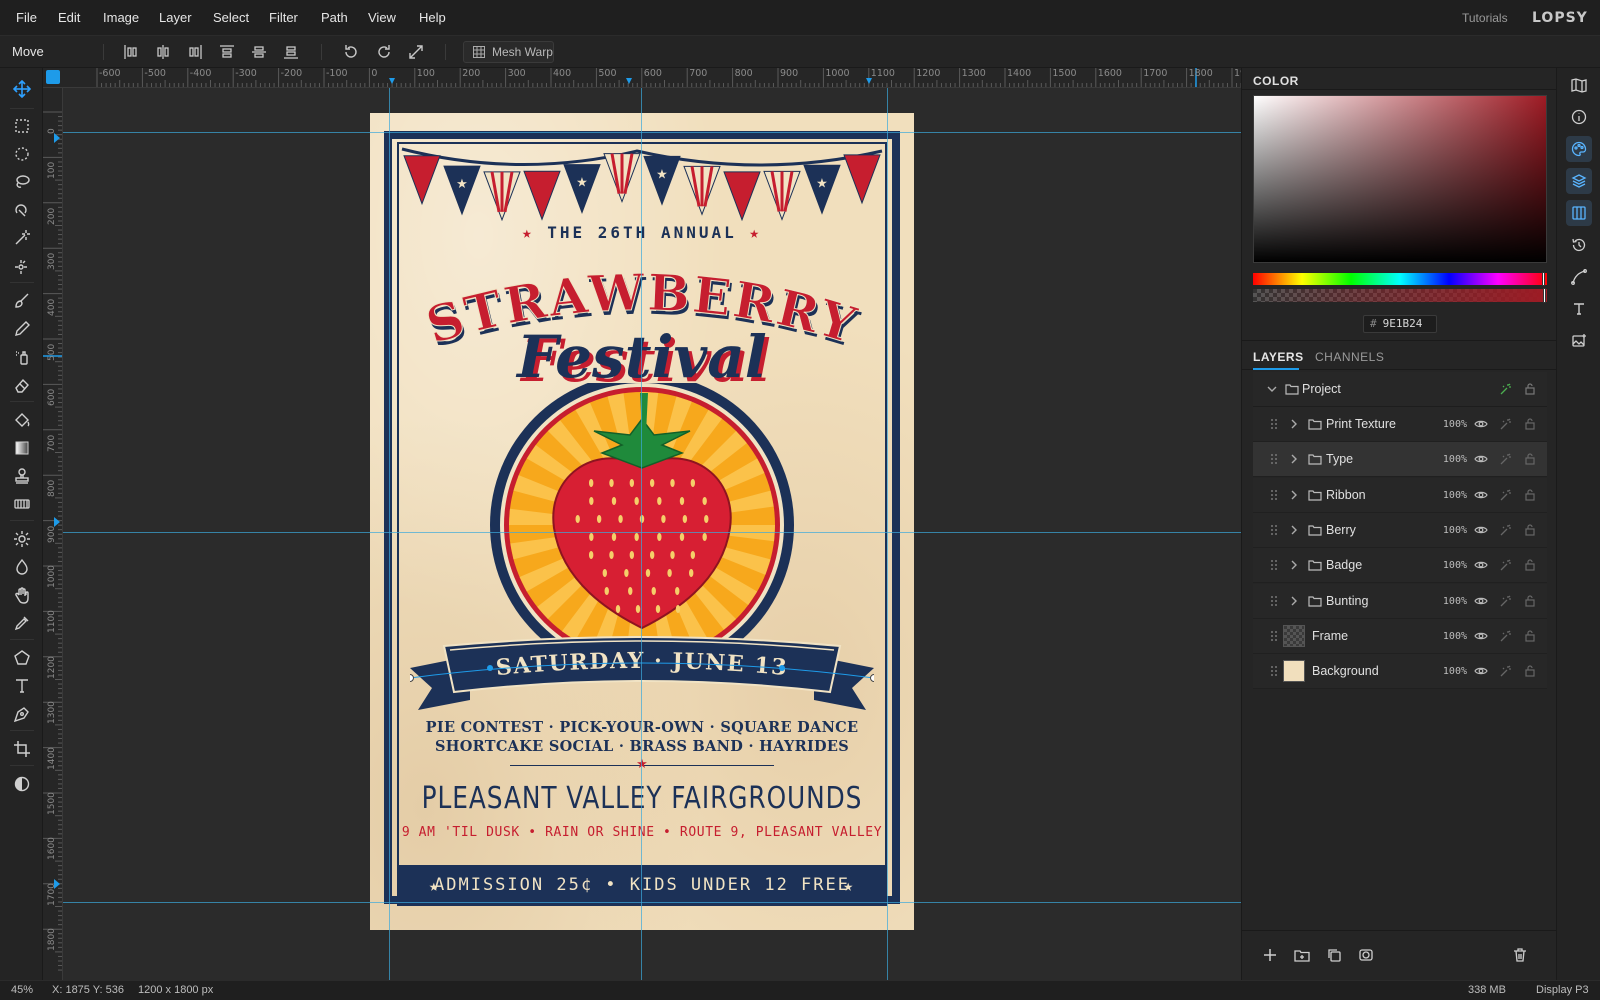  What do you see at coordinates (53, 77) in the screenshot?
I see `ruler-origin` at bounding box center [53, 77].